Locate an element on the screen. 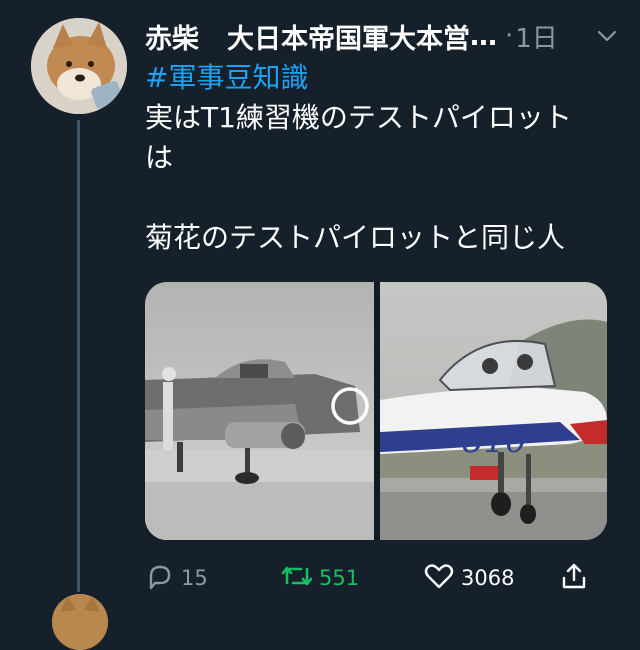 The width and height of the screenshot is (640, 650). like-count: 3068 is located at coordinates (488, 578).